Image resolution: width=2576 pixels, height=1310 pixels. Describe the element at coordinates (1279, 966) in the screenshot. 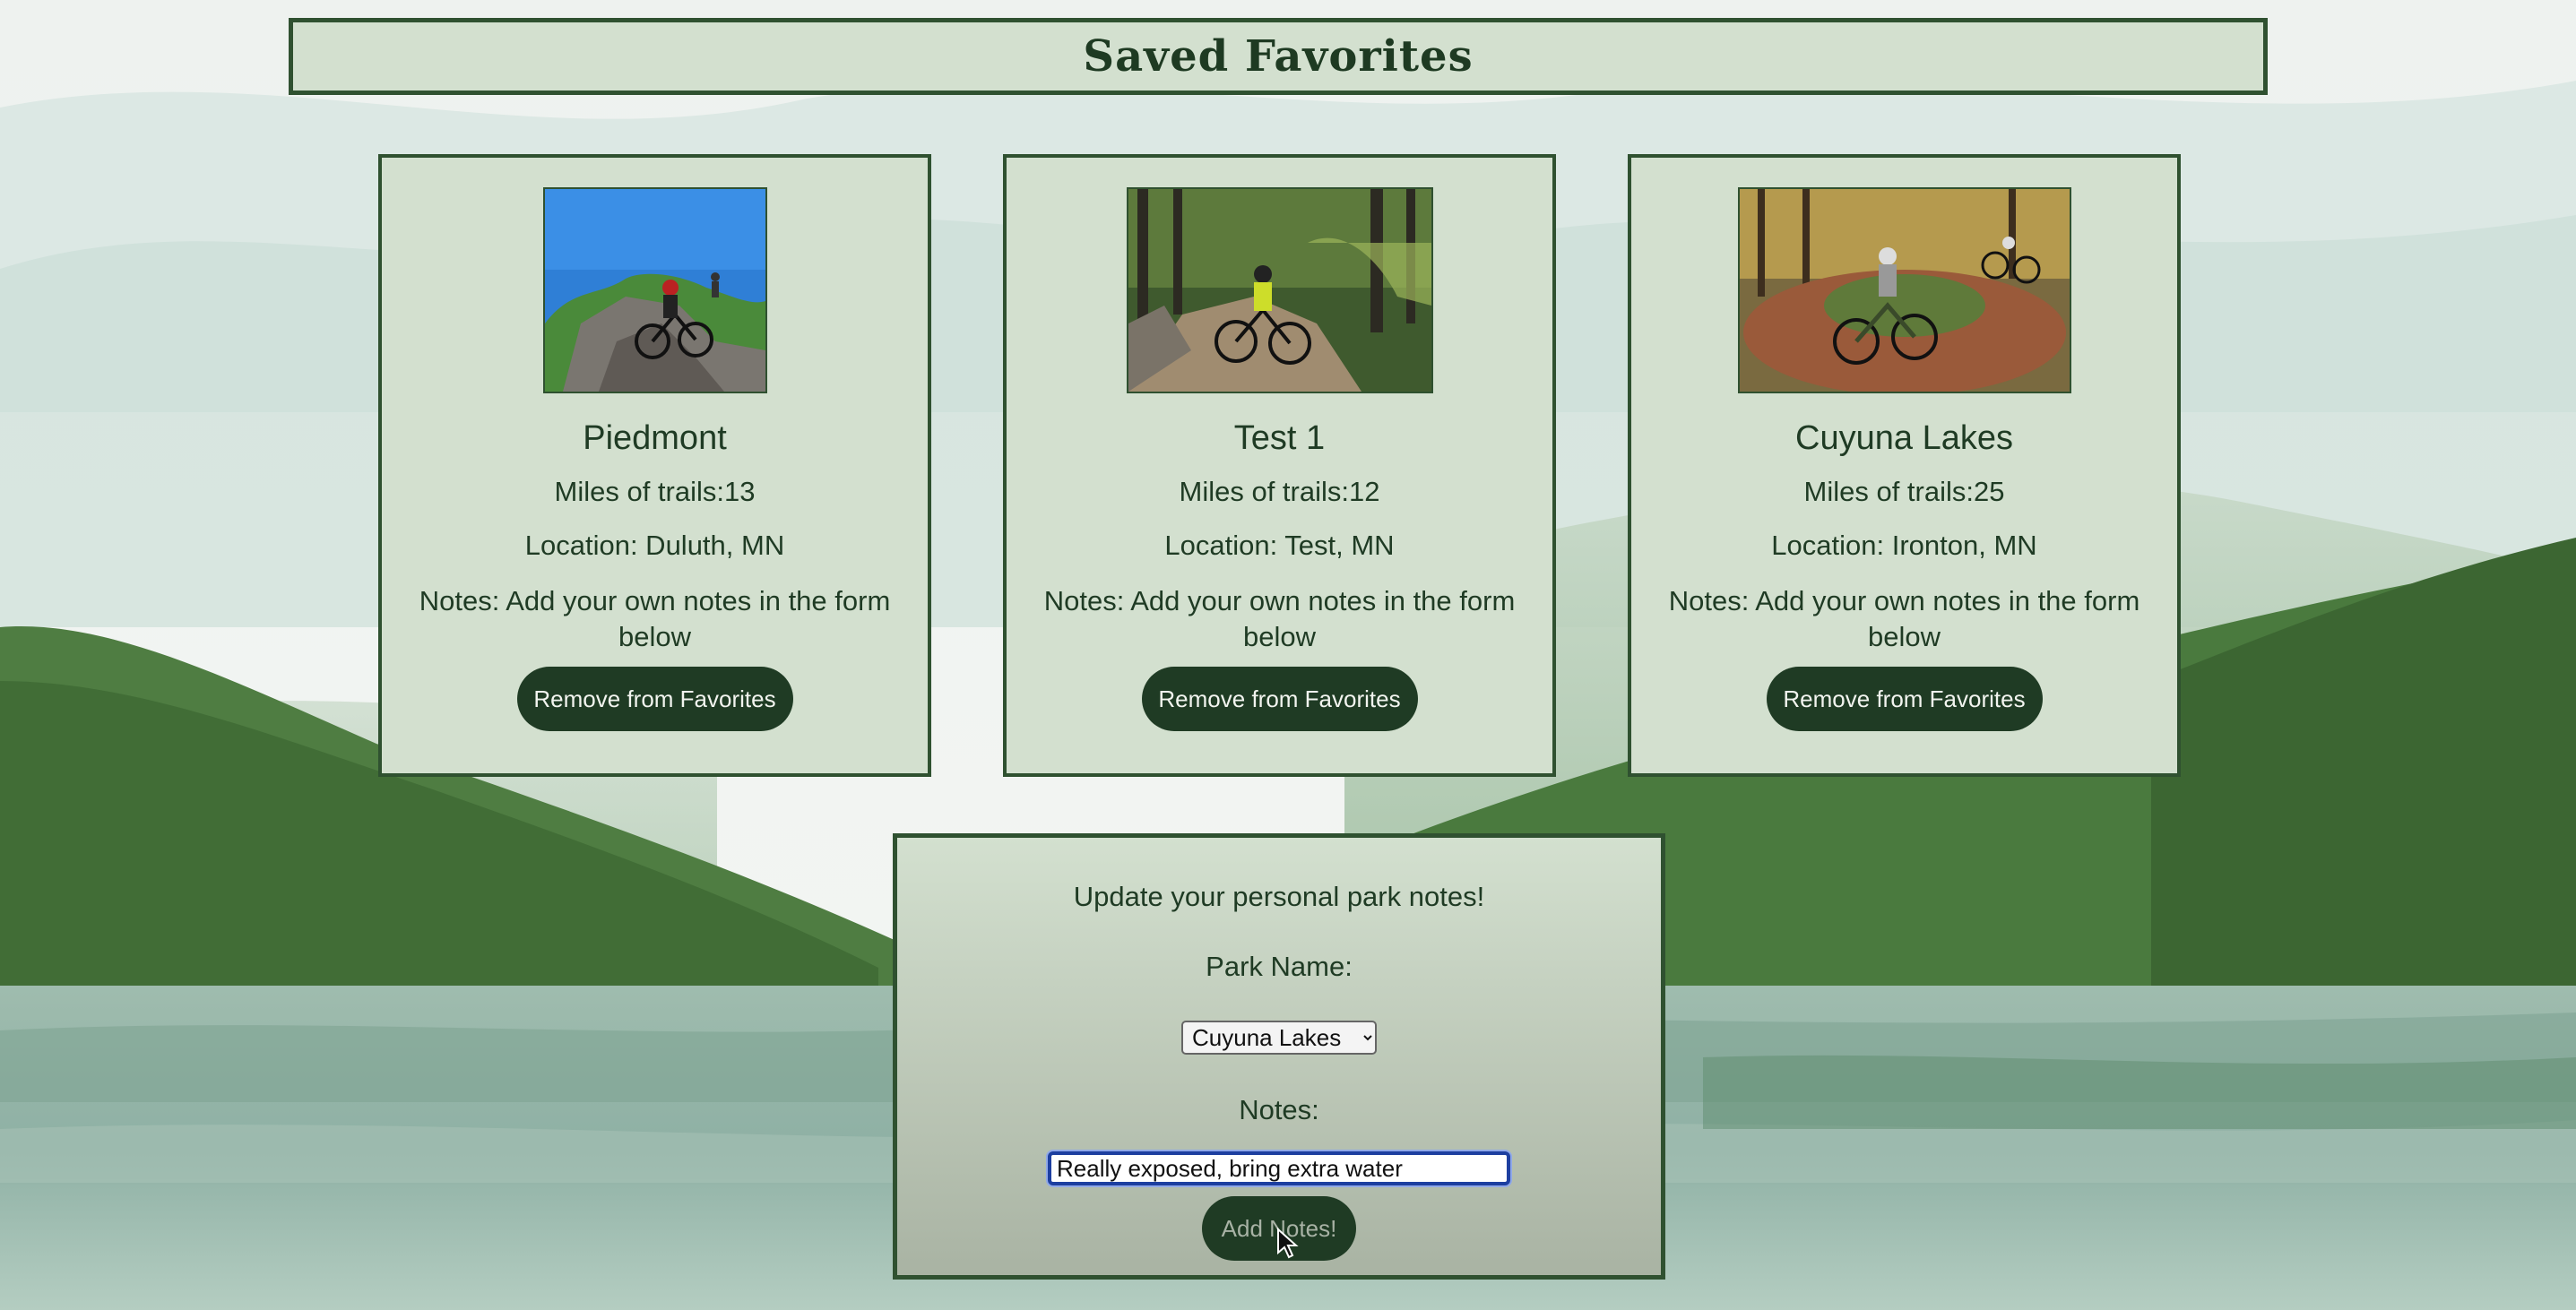

I see `park-name-label: Park Name:` at that location.